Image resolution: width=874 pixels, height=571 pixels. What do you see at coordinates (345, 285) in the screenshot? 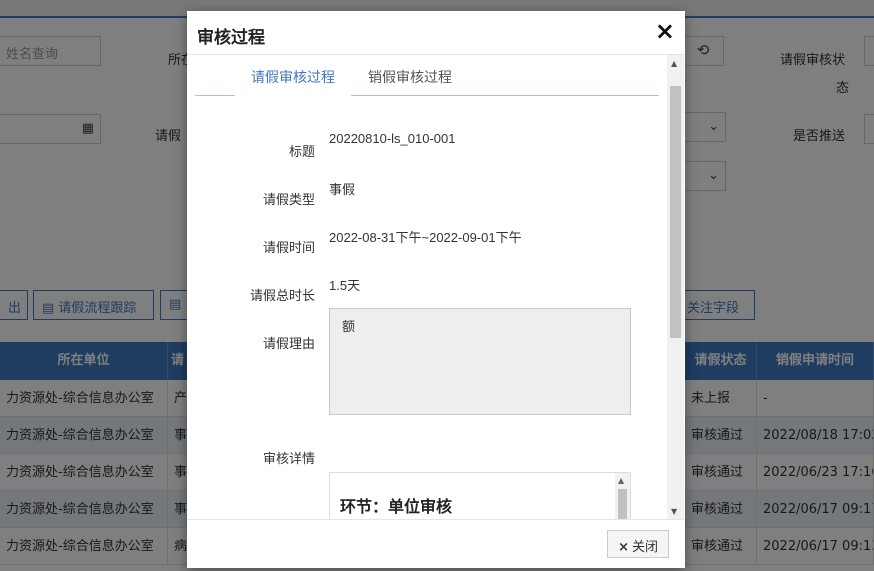
I see `leave-duration-value: 1.5天` at bounding box center [345, 285].